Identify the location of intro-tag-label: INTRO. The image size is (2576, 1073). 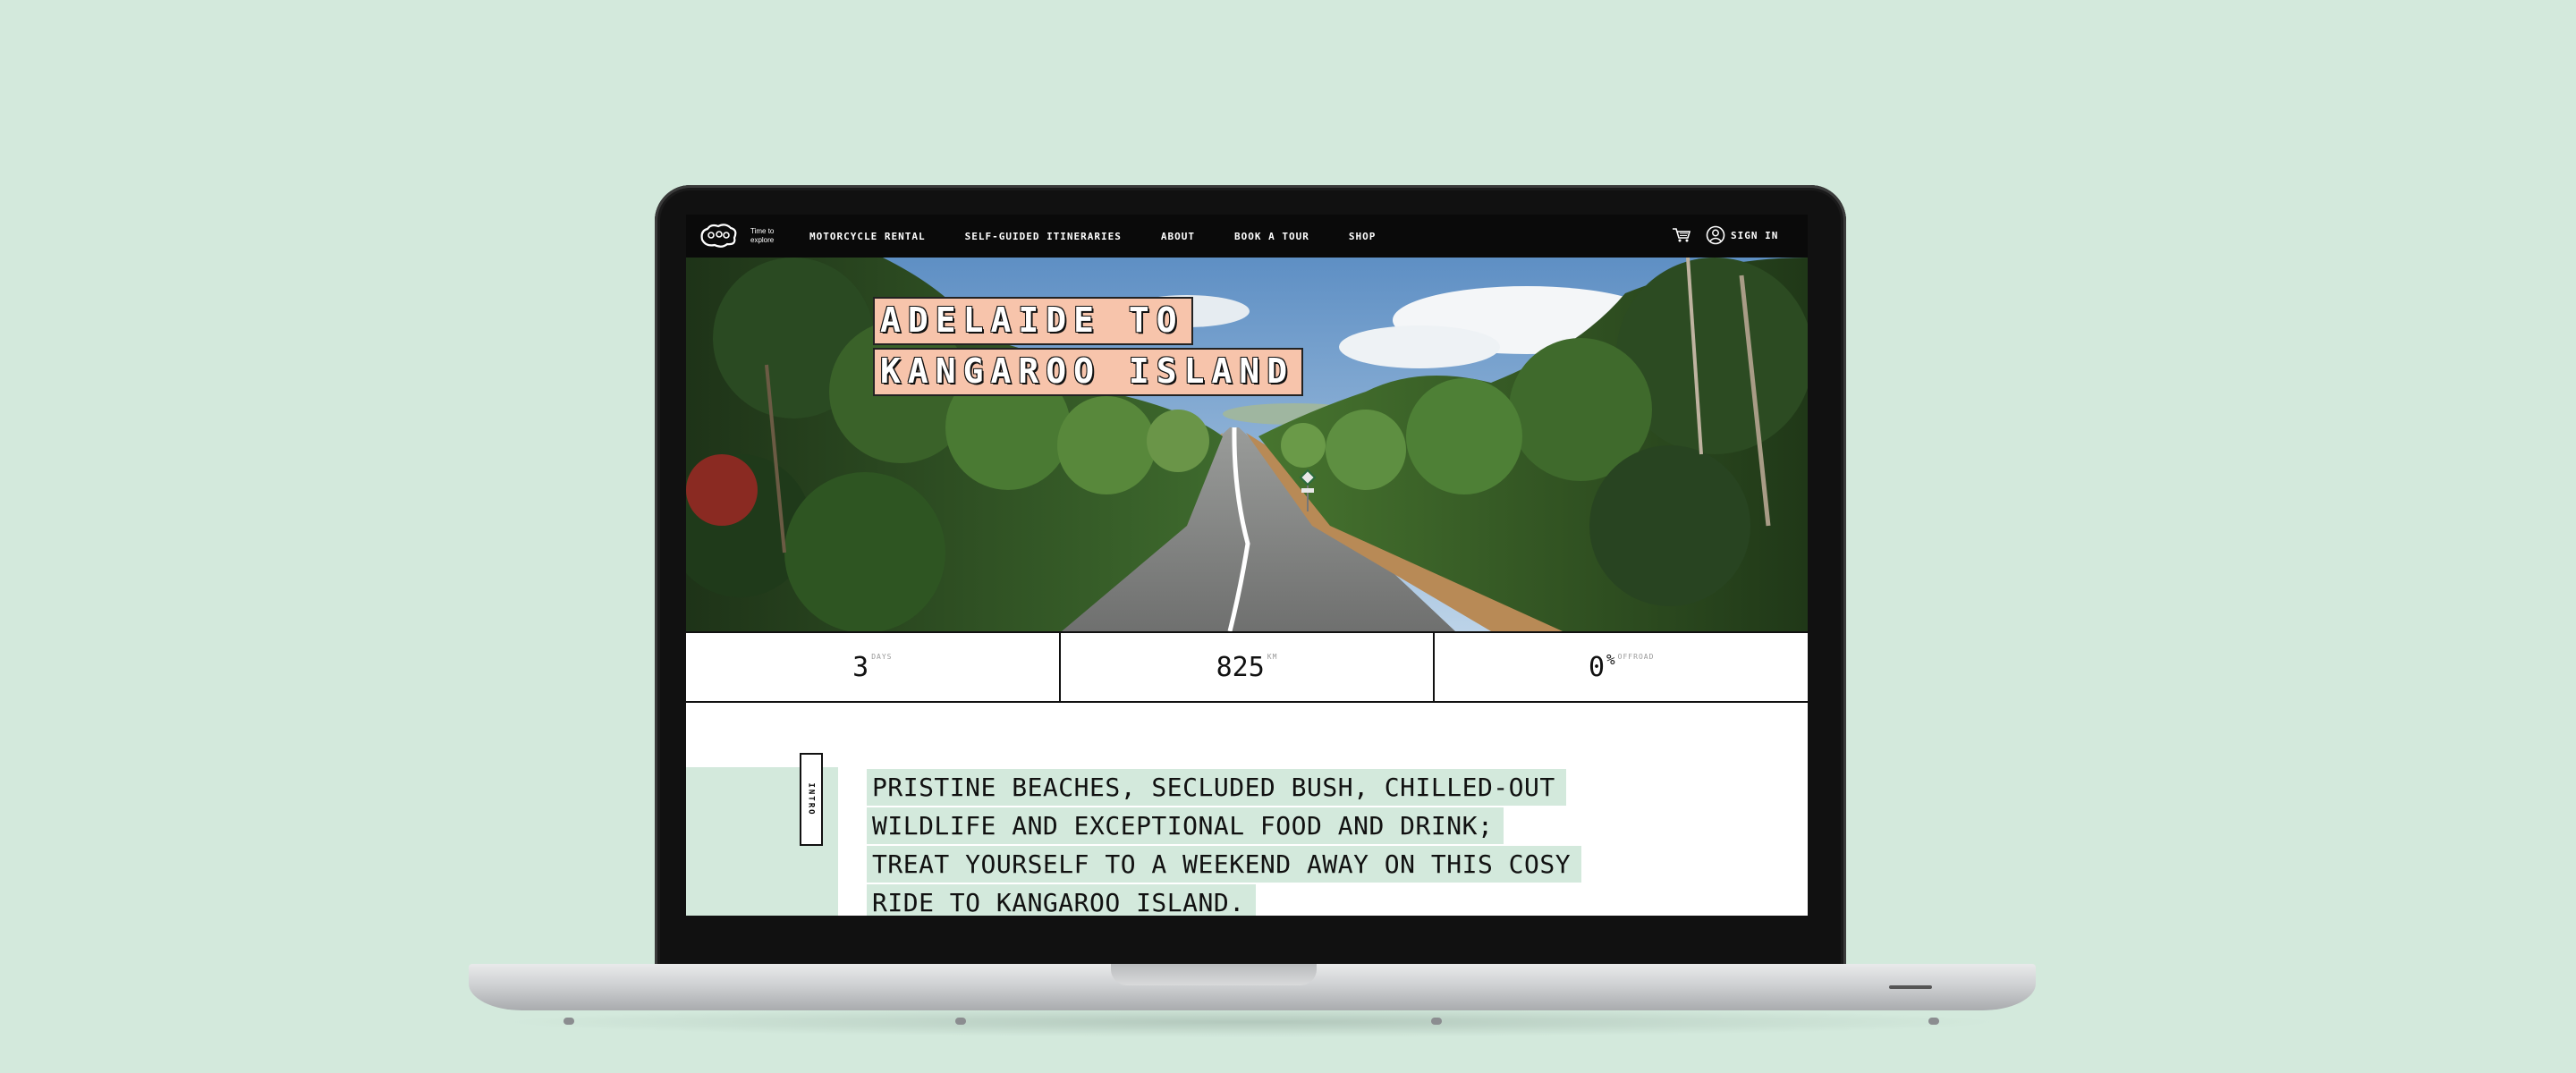
(811, 799).